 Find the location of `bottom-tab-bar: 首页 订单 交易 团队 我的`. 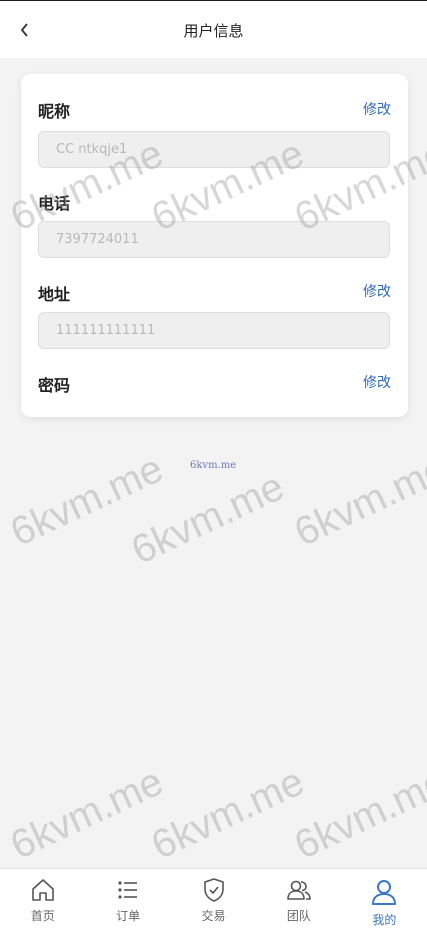

bottom-tab-bar: 首页 订单 交易 团队 我的 is located at coordinates (213, 901).